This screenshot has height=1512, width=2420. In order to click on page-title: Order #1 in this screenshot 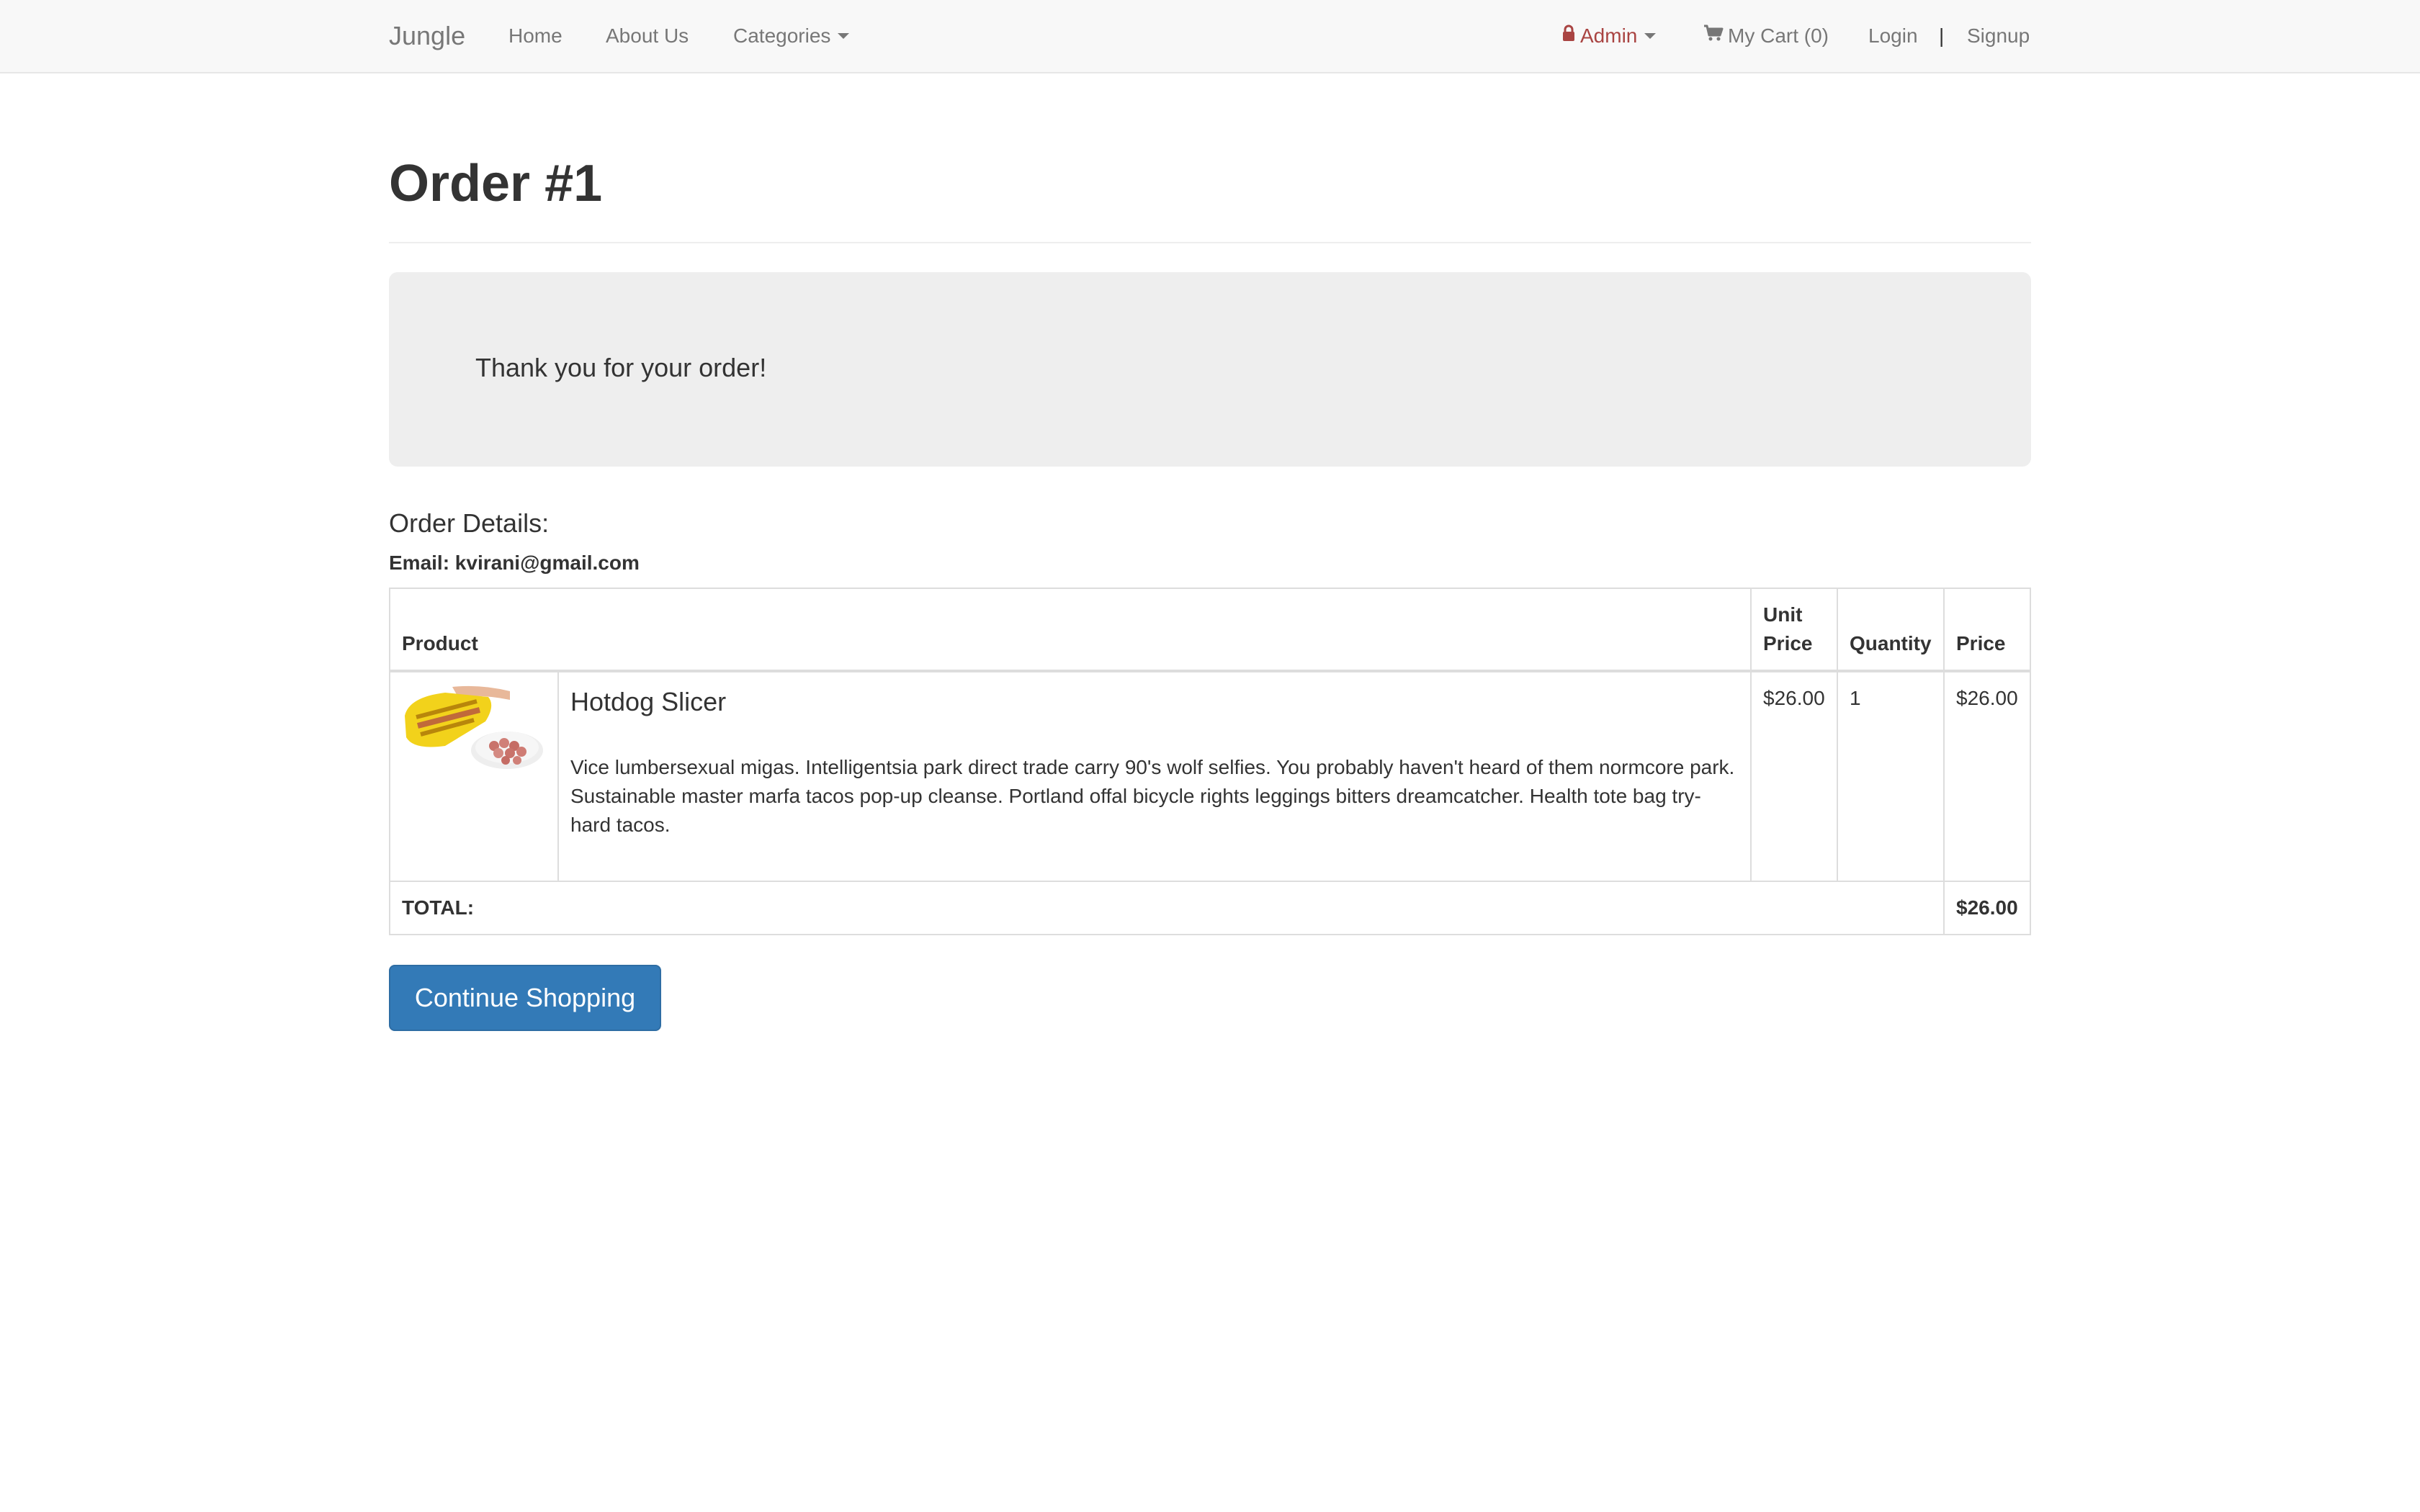, I will do `click(496, 183)`.